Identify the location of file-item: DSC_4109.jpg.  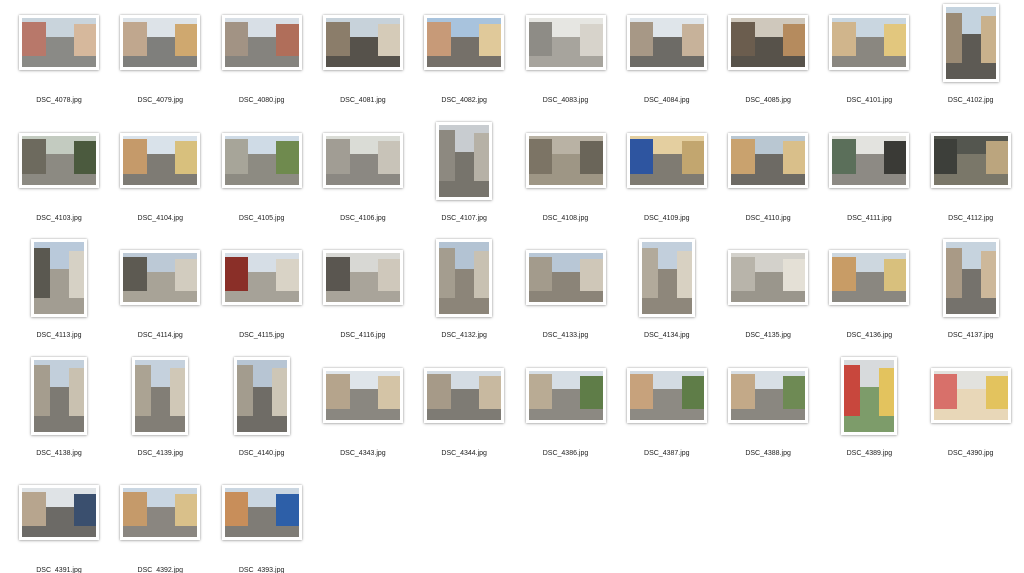
(658, 180).